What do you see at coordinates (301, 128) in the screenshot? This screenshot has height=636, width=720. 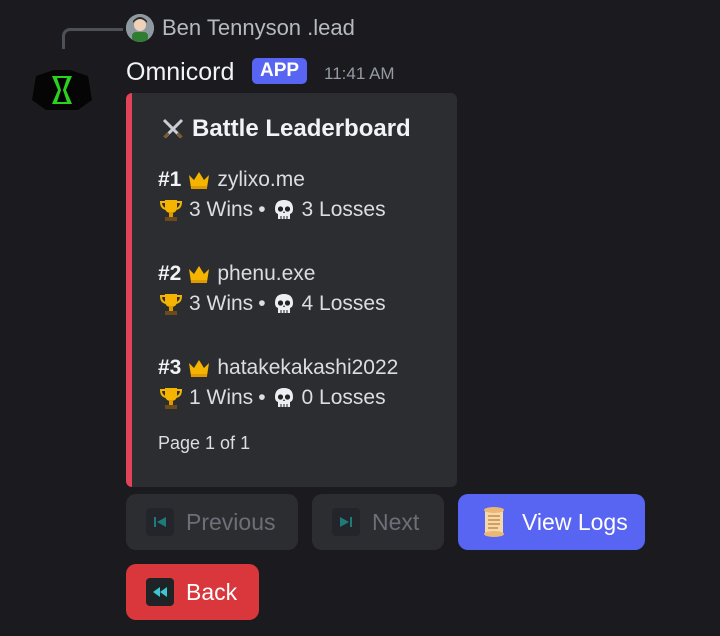 I see `embed-title-text: Battle Leaderboard` at bounding box center [301, 128].